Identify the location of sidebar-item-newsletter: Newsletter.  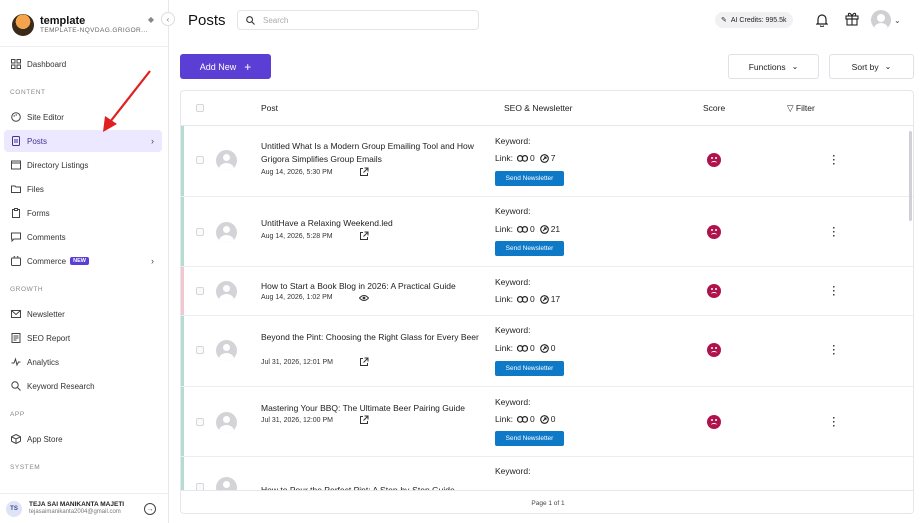
(83, 314).